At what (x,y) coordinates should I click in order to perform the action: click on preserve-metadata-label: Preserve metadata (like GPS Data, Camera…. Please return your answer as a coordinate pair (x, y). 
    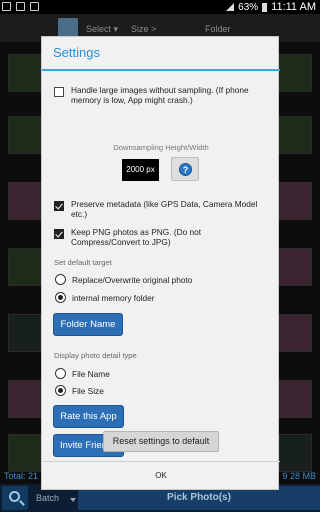
    Looking at the image, I should click on (164, 209).